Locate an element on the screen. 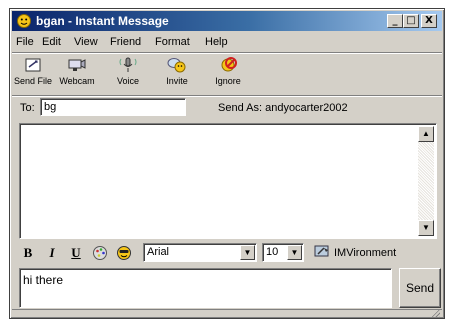 The height and width of the screenshot is (323, 451). close-button: X is located at coordinates (429, 21).